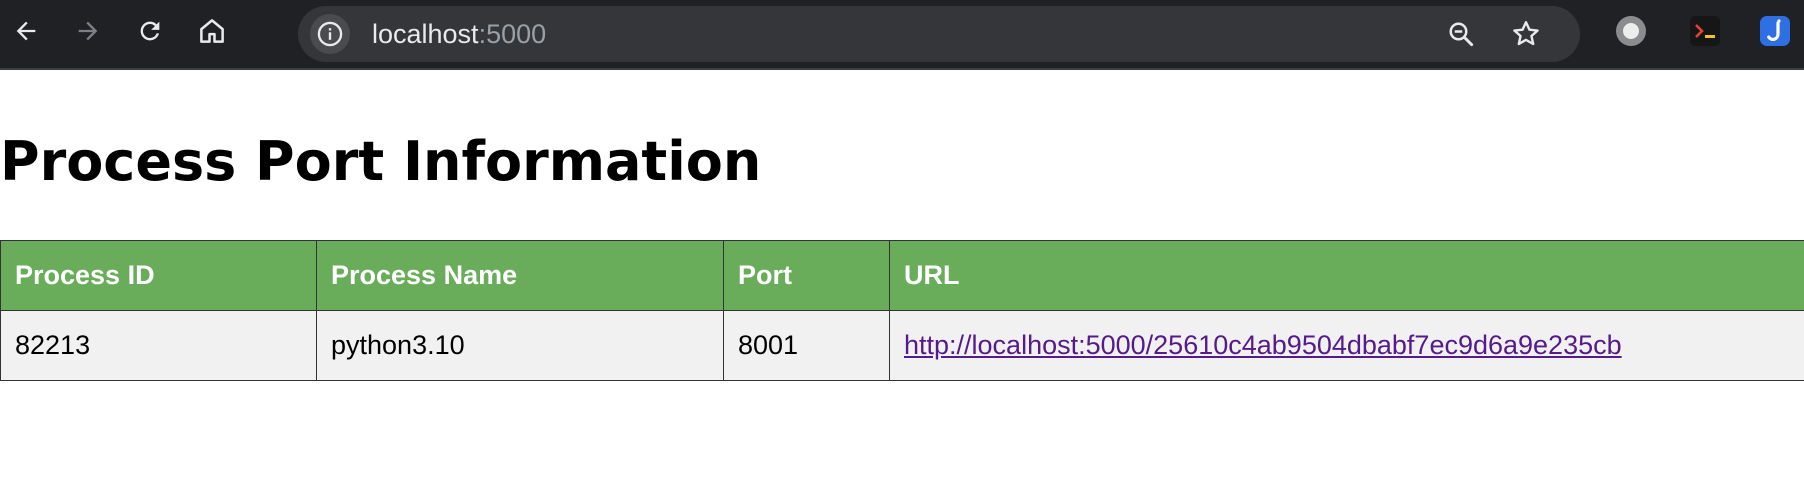  What do you see at coordinates (520, 275) in the screenshot?
I see `header-process-name: Process Name` at bounding box center [520, 275].